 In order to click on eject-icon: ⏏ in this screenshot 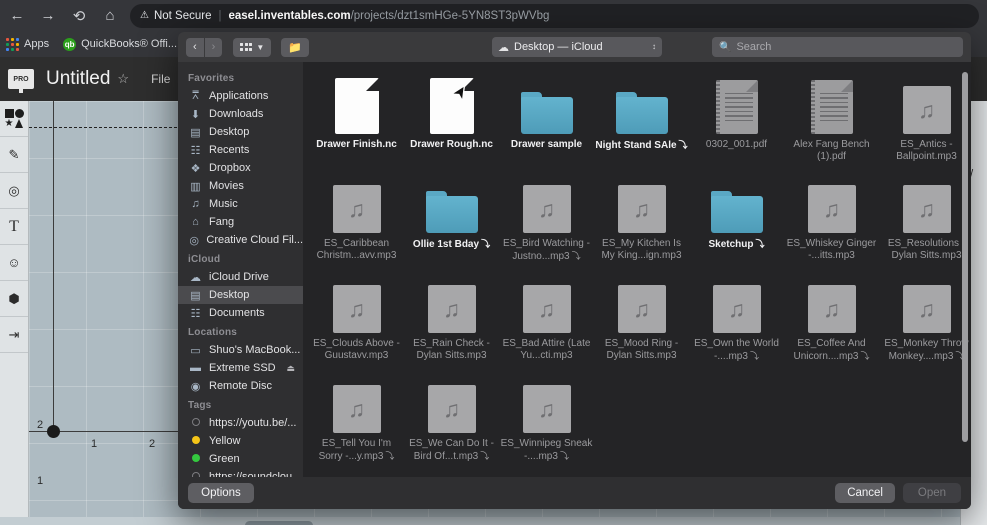, I will do `click(290, 368)`.